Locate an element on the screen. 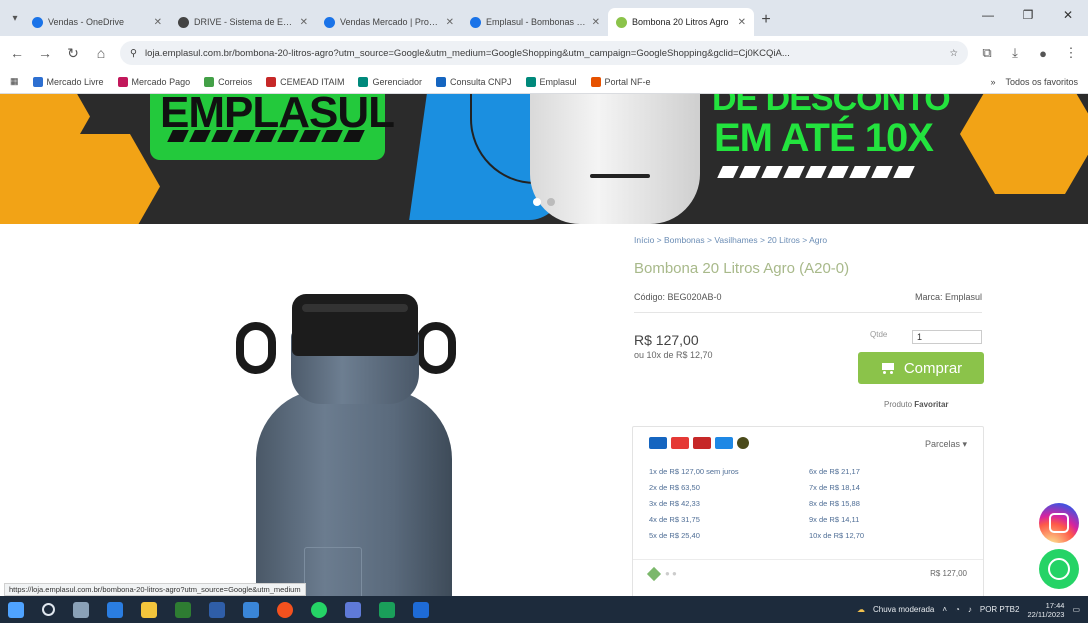 This screenshot has height=623, width=1088. buy-button: Comprar is located at coordinates (921, 368).